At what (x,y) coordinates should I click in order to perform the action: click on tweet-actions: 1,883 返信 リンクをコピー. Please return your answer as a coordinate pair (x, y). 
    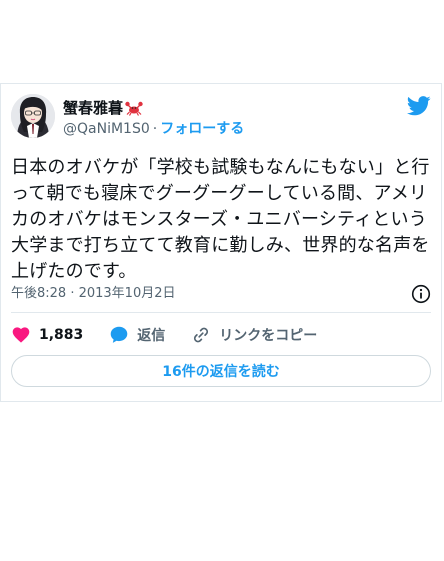
    Looking at the image, I should click on (221, 335).